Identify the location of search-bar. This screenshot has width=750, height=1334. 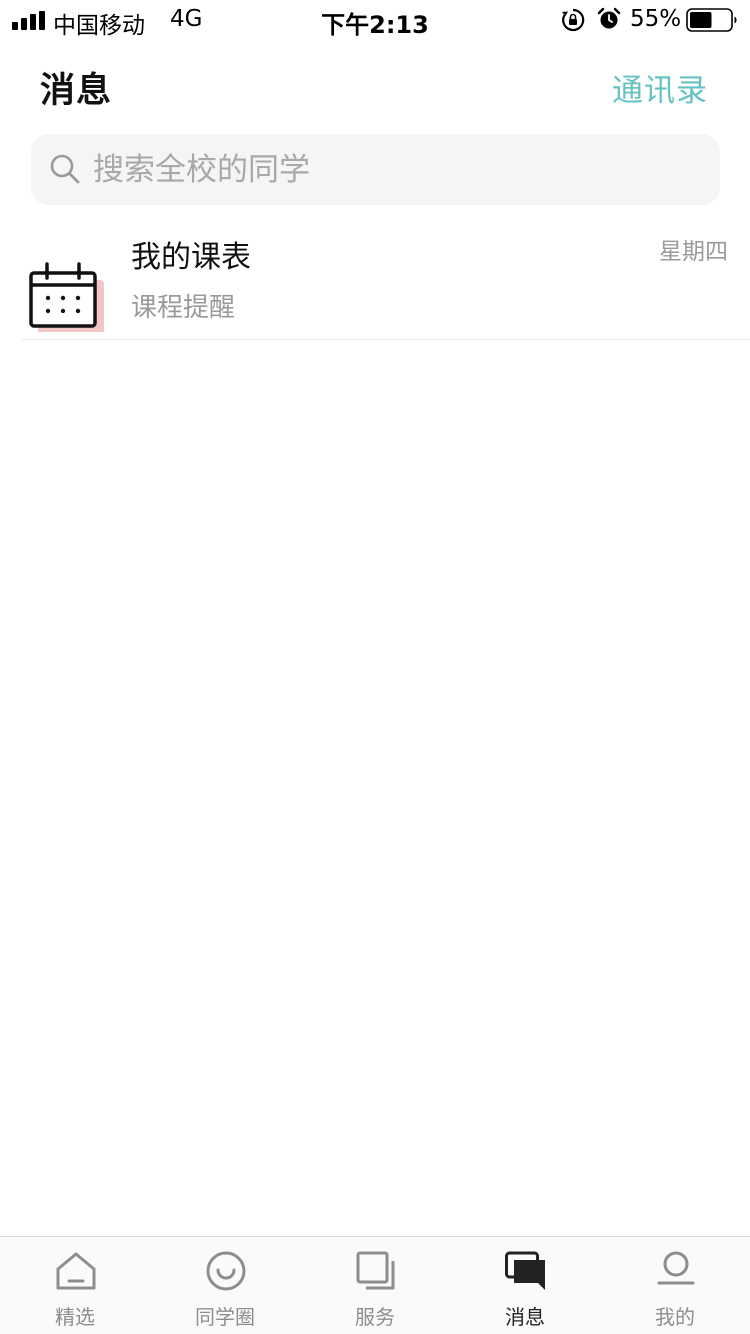
(375, 169).